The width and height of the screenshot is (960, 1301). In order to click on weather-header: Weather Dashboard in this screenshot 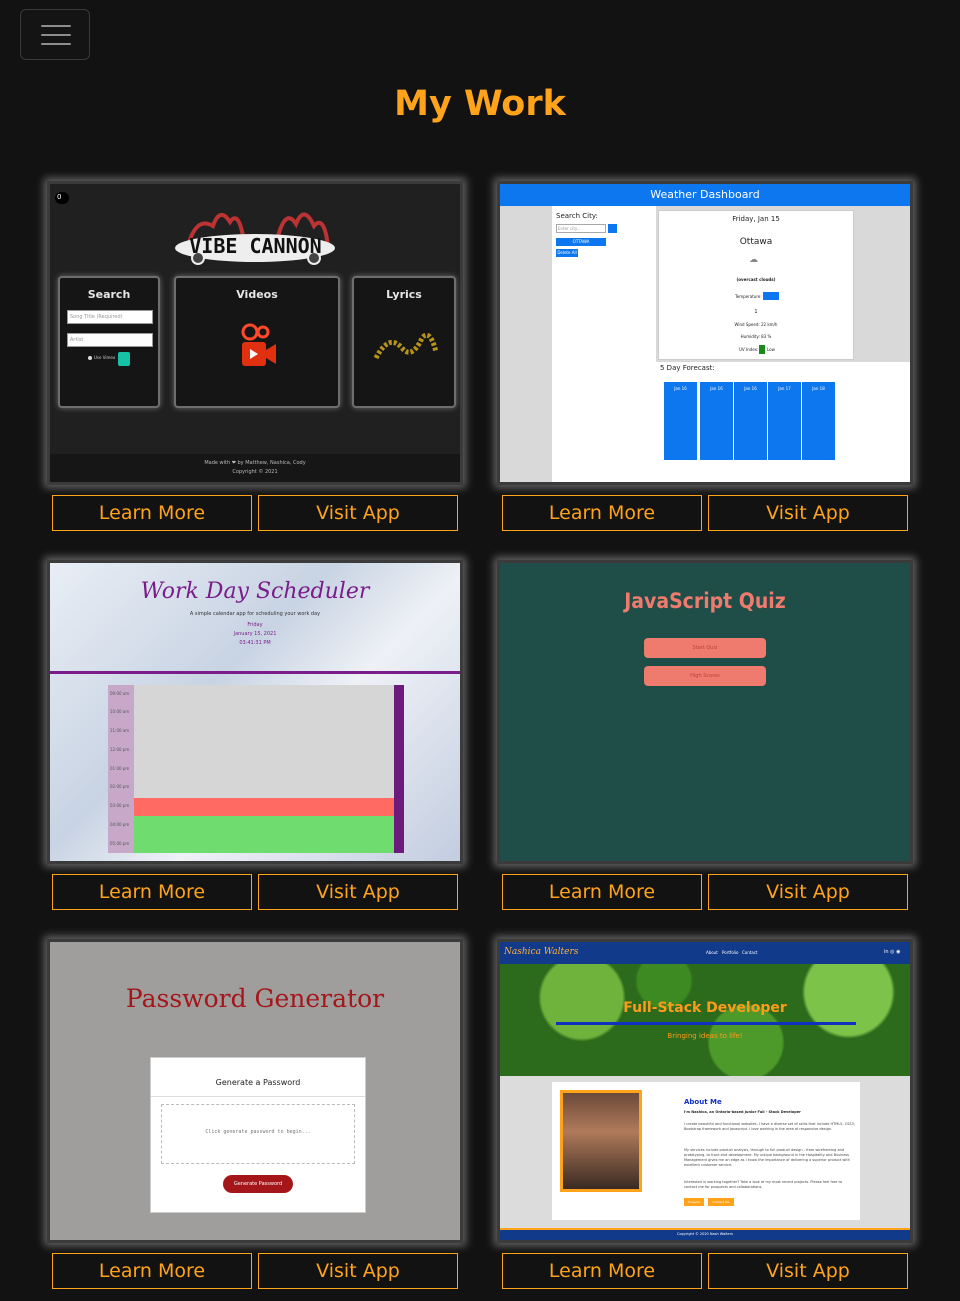, I will do `click(705, 195)`.